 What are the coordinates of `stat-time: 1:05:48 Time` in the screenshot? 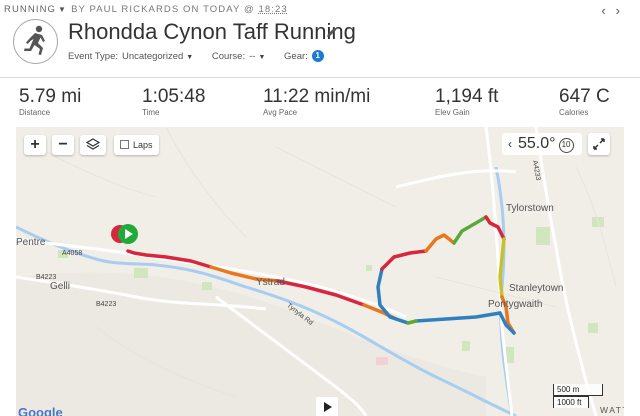 It's located at (173, 101).